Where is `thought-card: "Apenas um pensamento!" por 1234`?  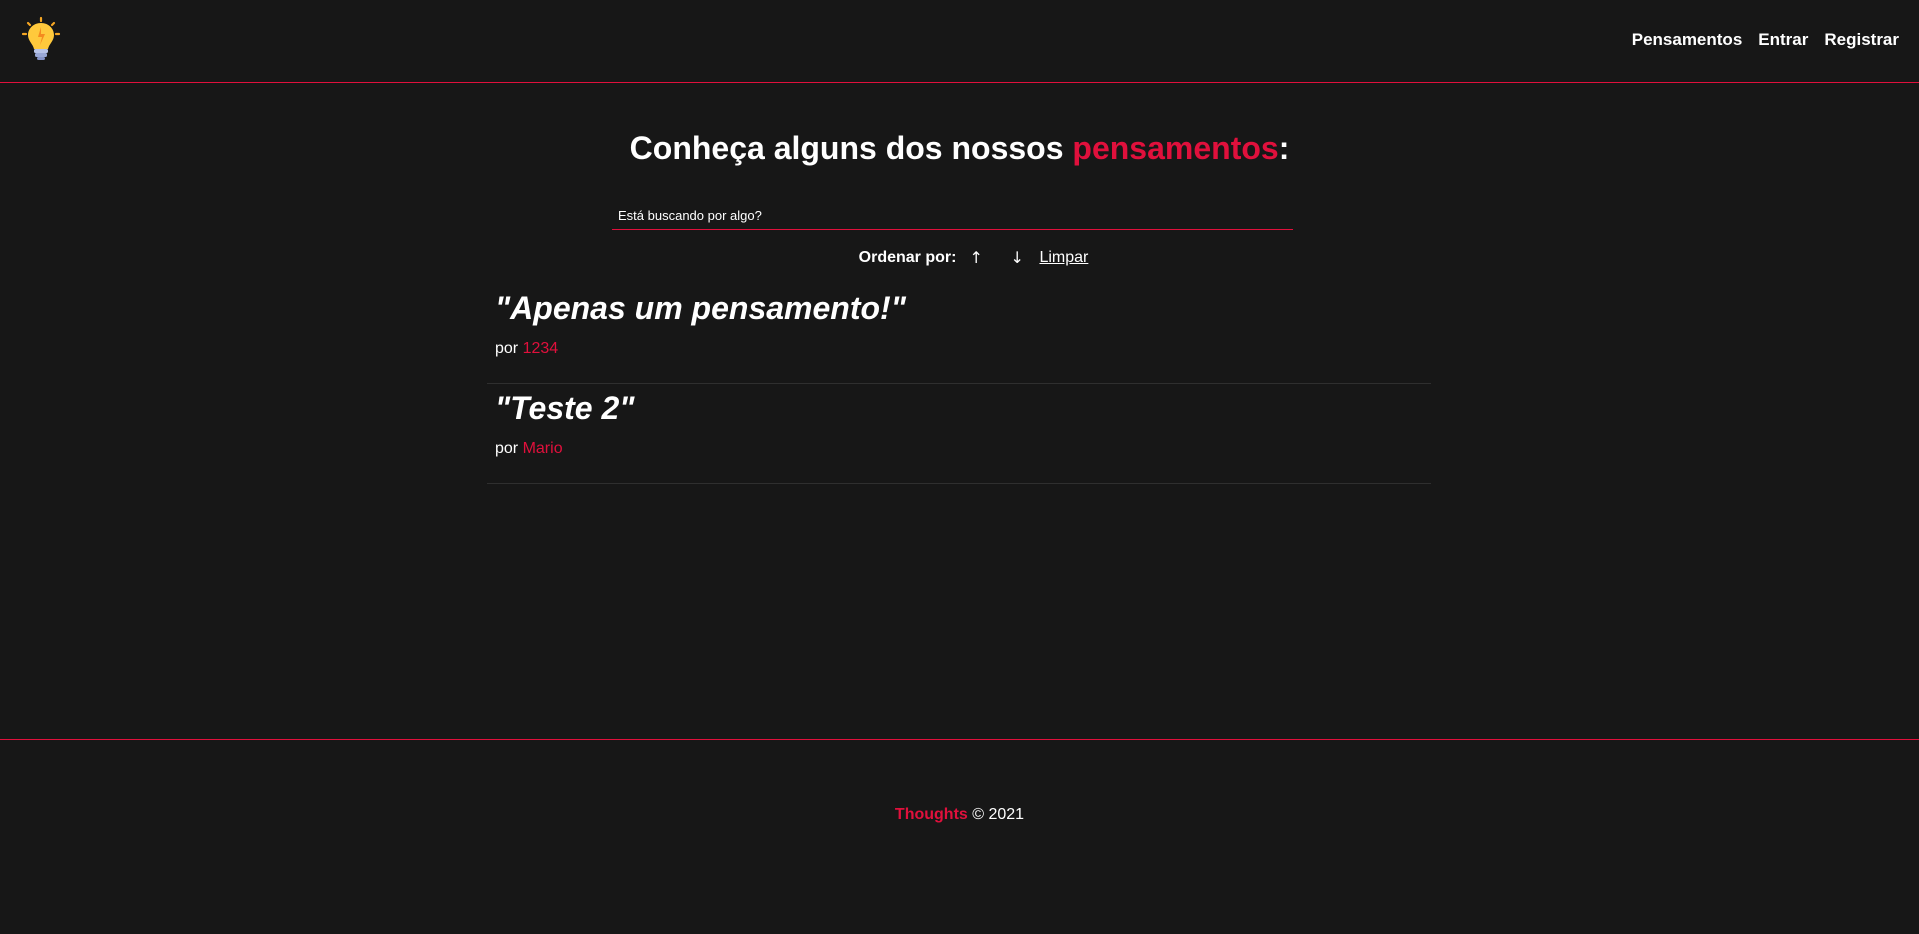
thought-card: "Apenas um pensamento!" por 1234 is located at coordinates (959, 334).